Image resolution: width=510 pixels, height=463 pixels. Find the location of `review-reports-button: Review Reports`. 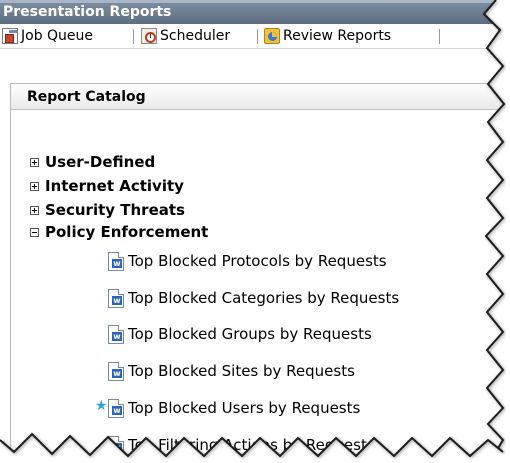

review-reports-button: Review Reports is located at coordinates (327, 36).